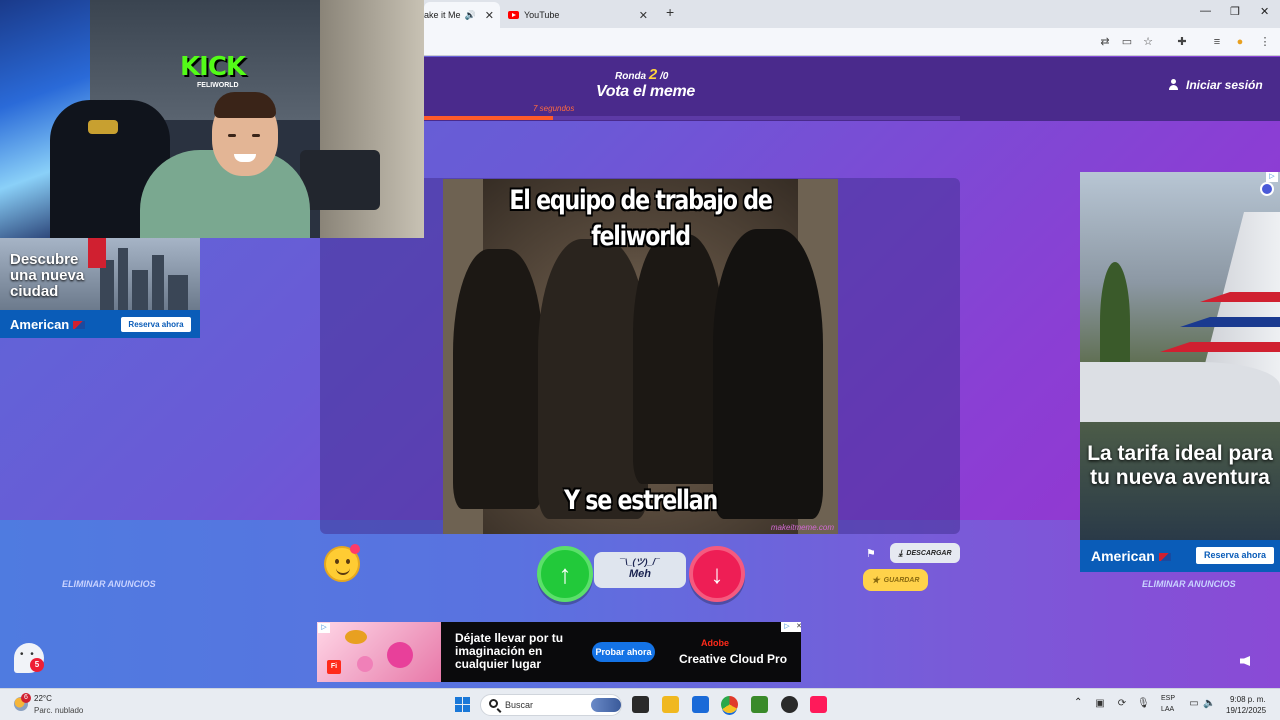 The image size is (1280, 720). I want to click on report-flag-icon: ⚑, so click(871, 553).